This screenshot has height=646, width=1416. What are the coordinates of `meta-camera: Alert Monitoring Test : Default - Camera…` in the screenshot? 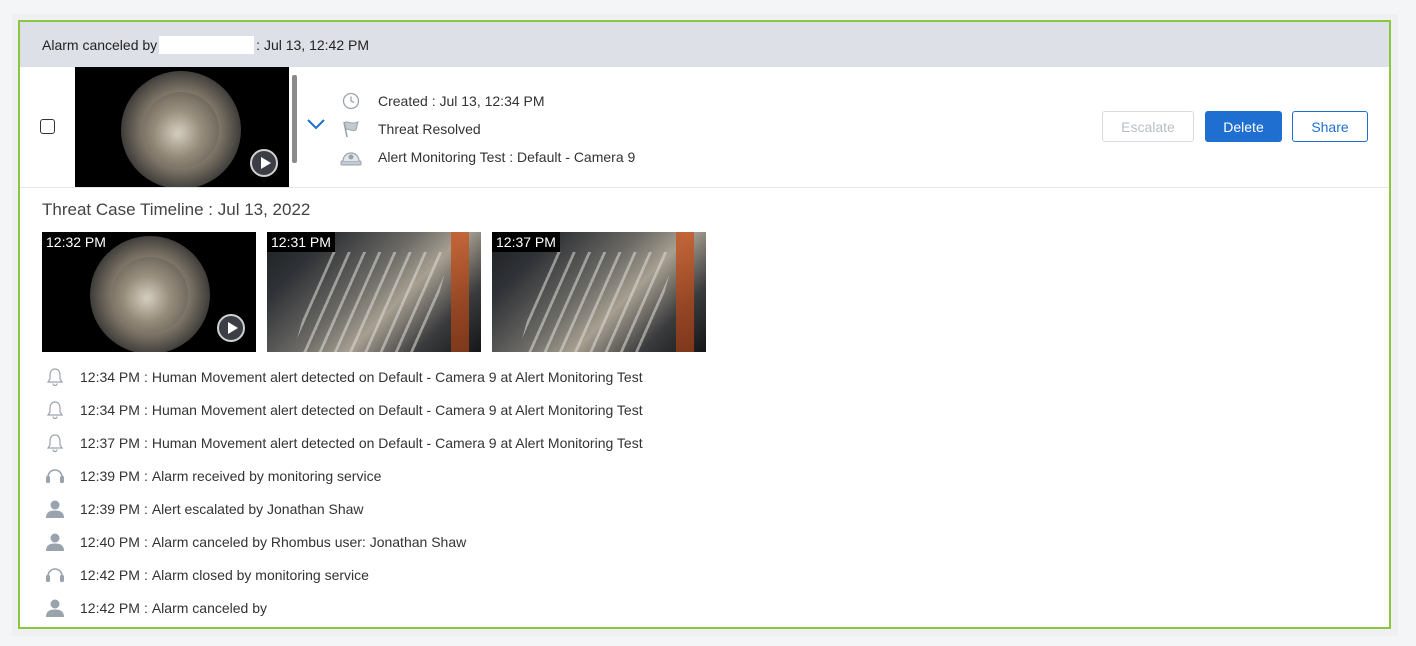 It's located at (487, 157).